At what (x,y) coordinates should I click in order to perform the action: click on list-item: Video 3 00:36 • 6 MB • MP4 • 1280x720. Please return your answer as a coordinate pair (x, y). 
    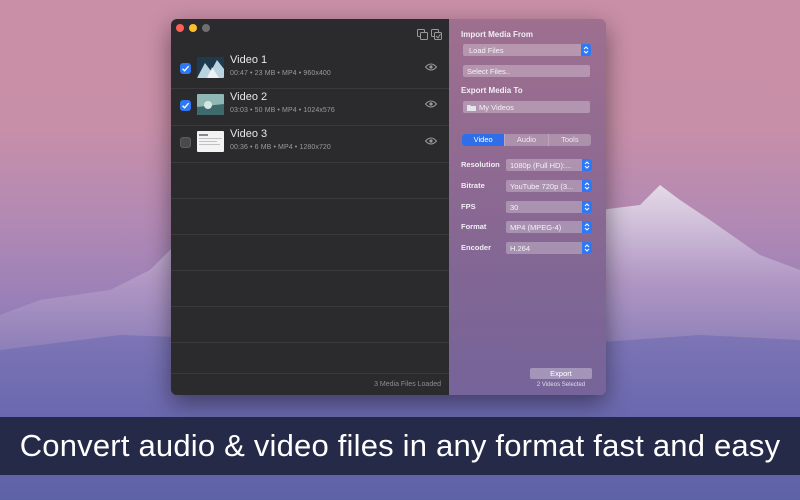
    Looking at the image, I should click on (310, 144).